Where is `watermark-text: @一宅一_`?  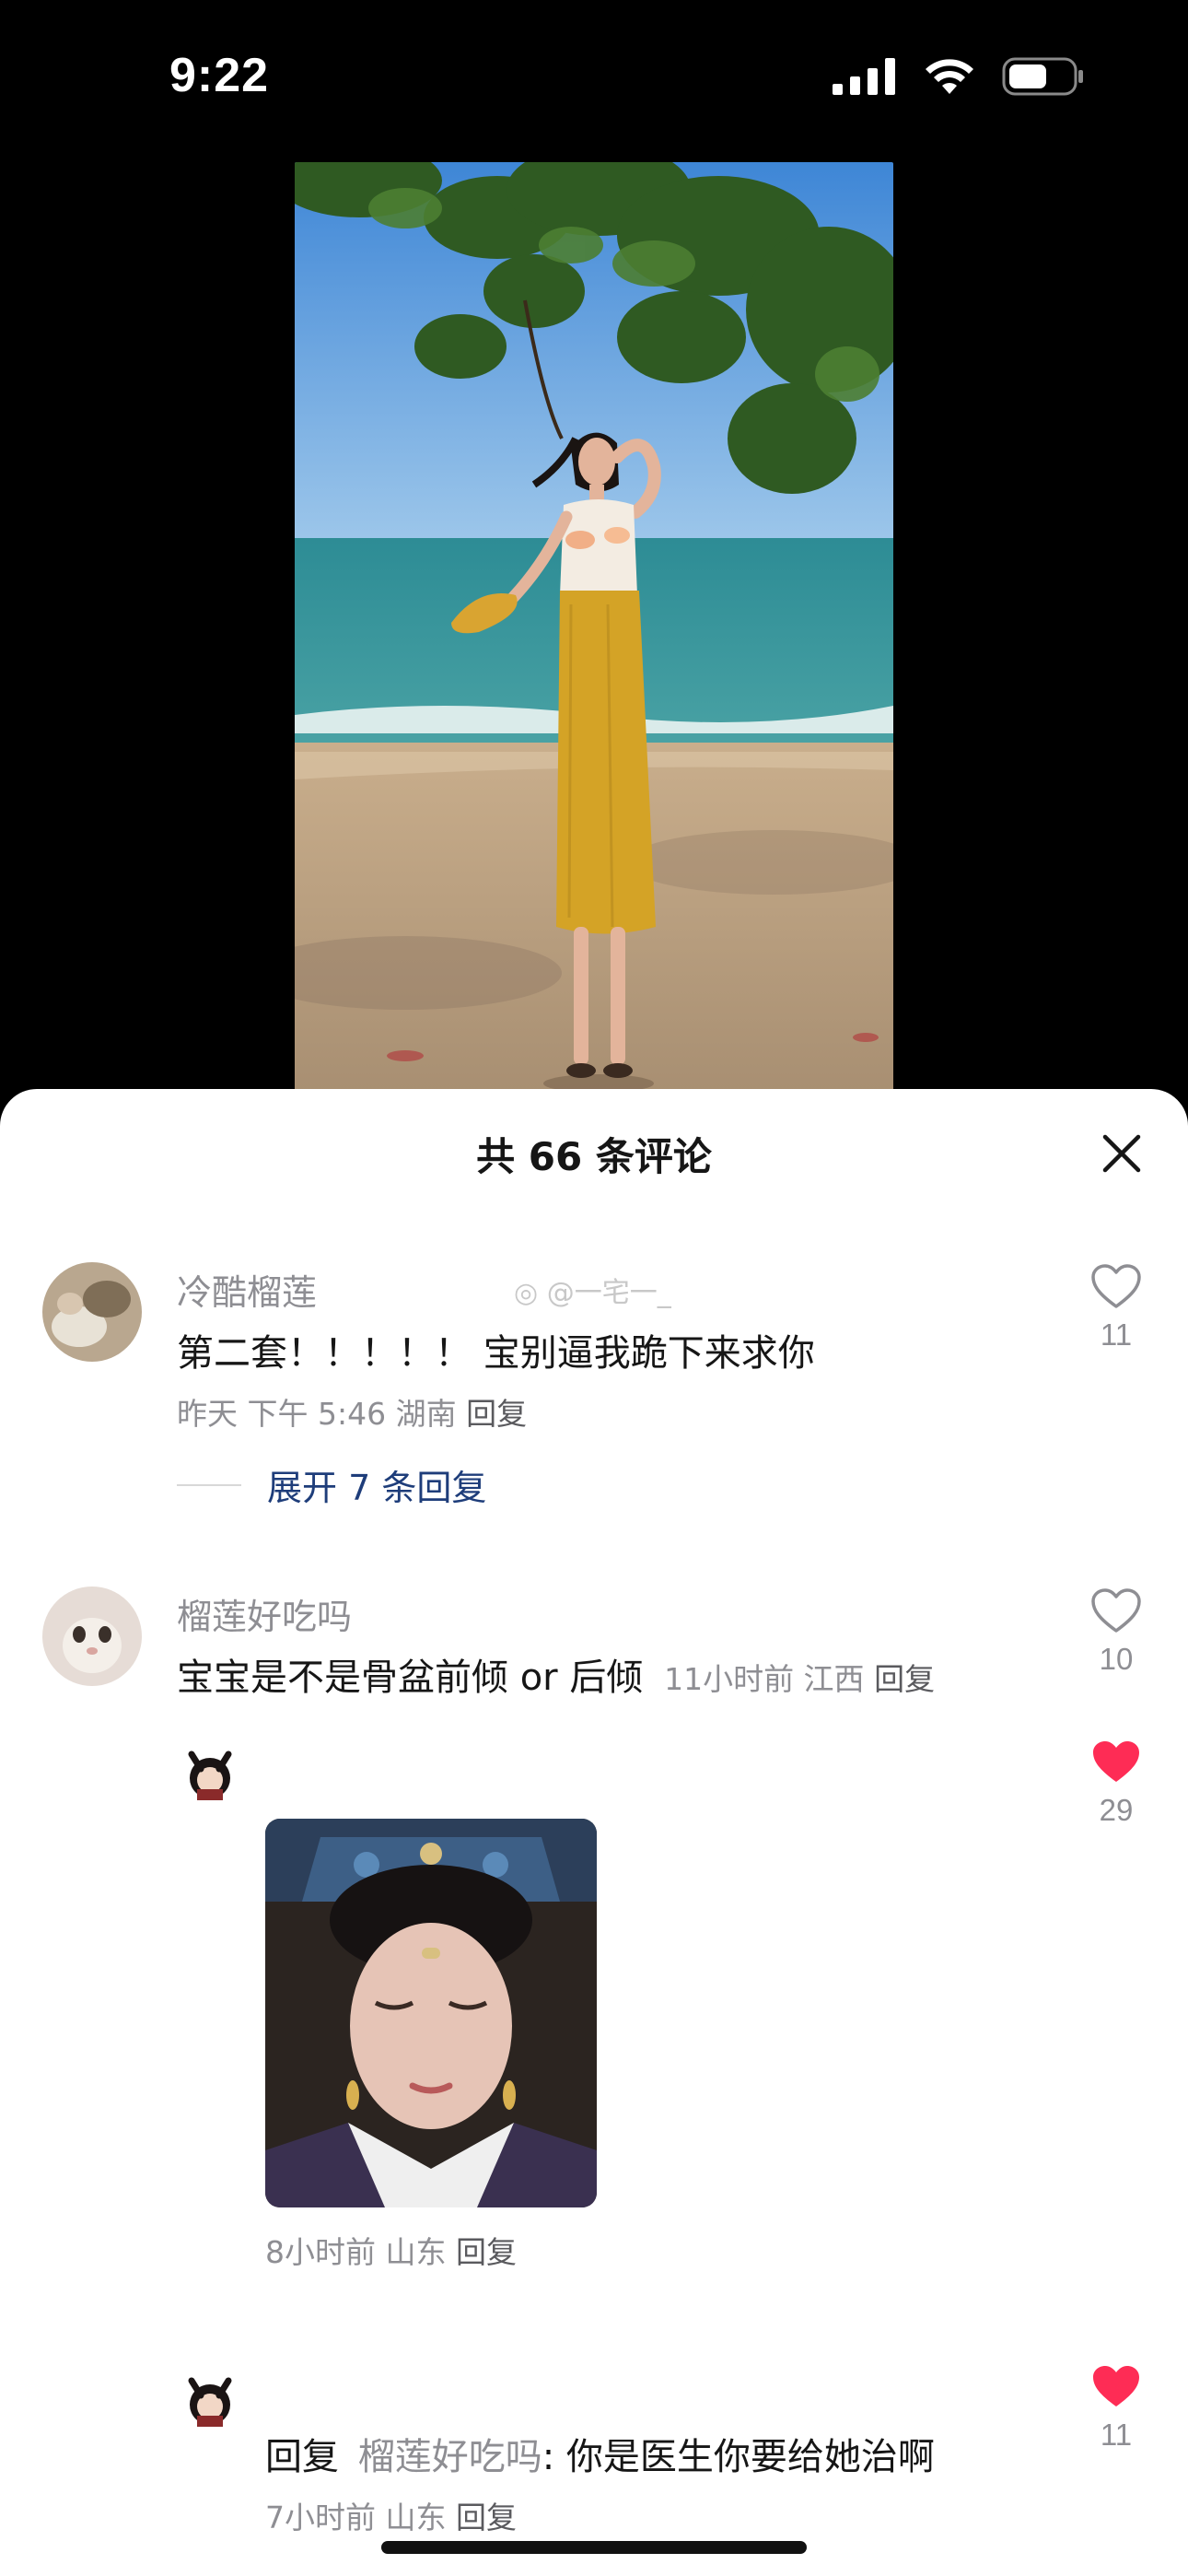
watermark-text: @一宅一_ is located at coordinates (608, 1293).